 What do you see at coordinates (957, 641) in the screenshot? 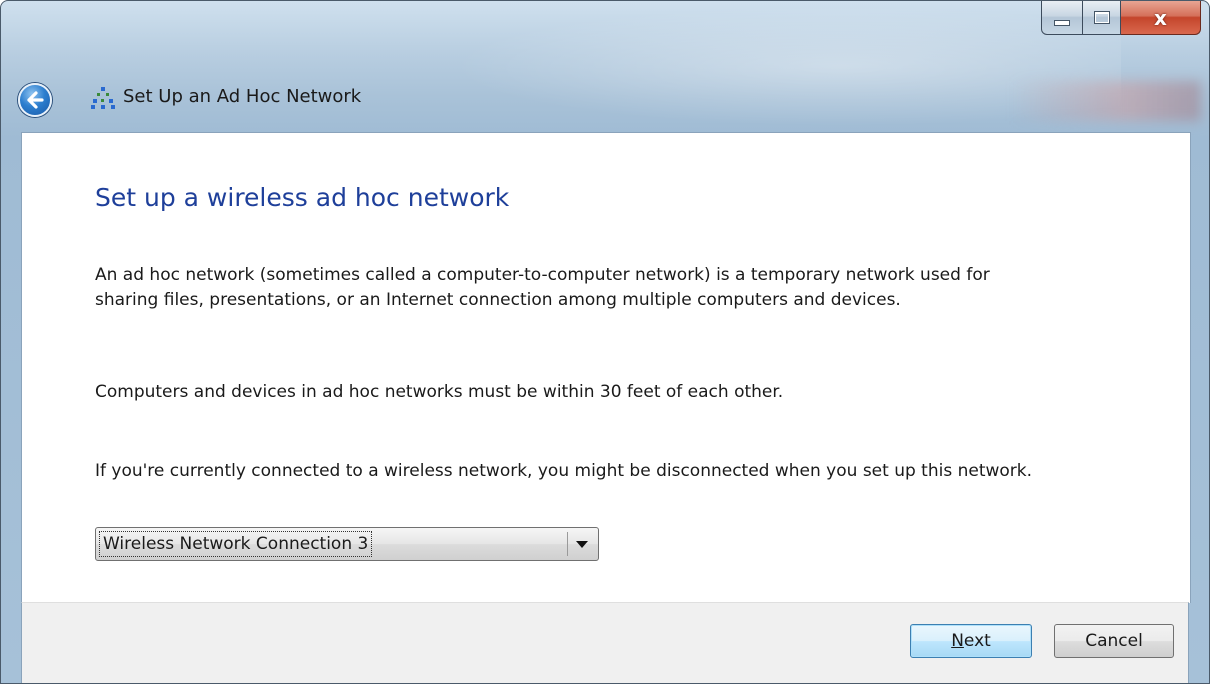
I see `next-button-mnemonic: N` at bounding box center [957, 641].